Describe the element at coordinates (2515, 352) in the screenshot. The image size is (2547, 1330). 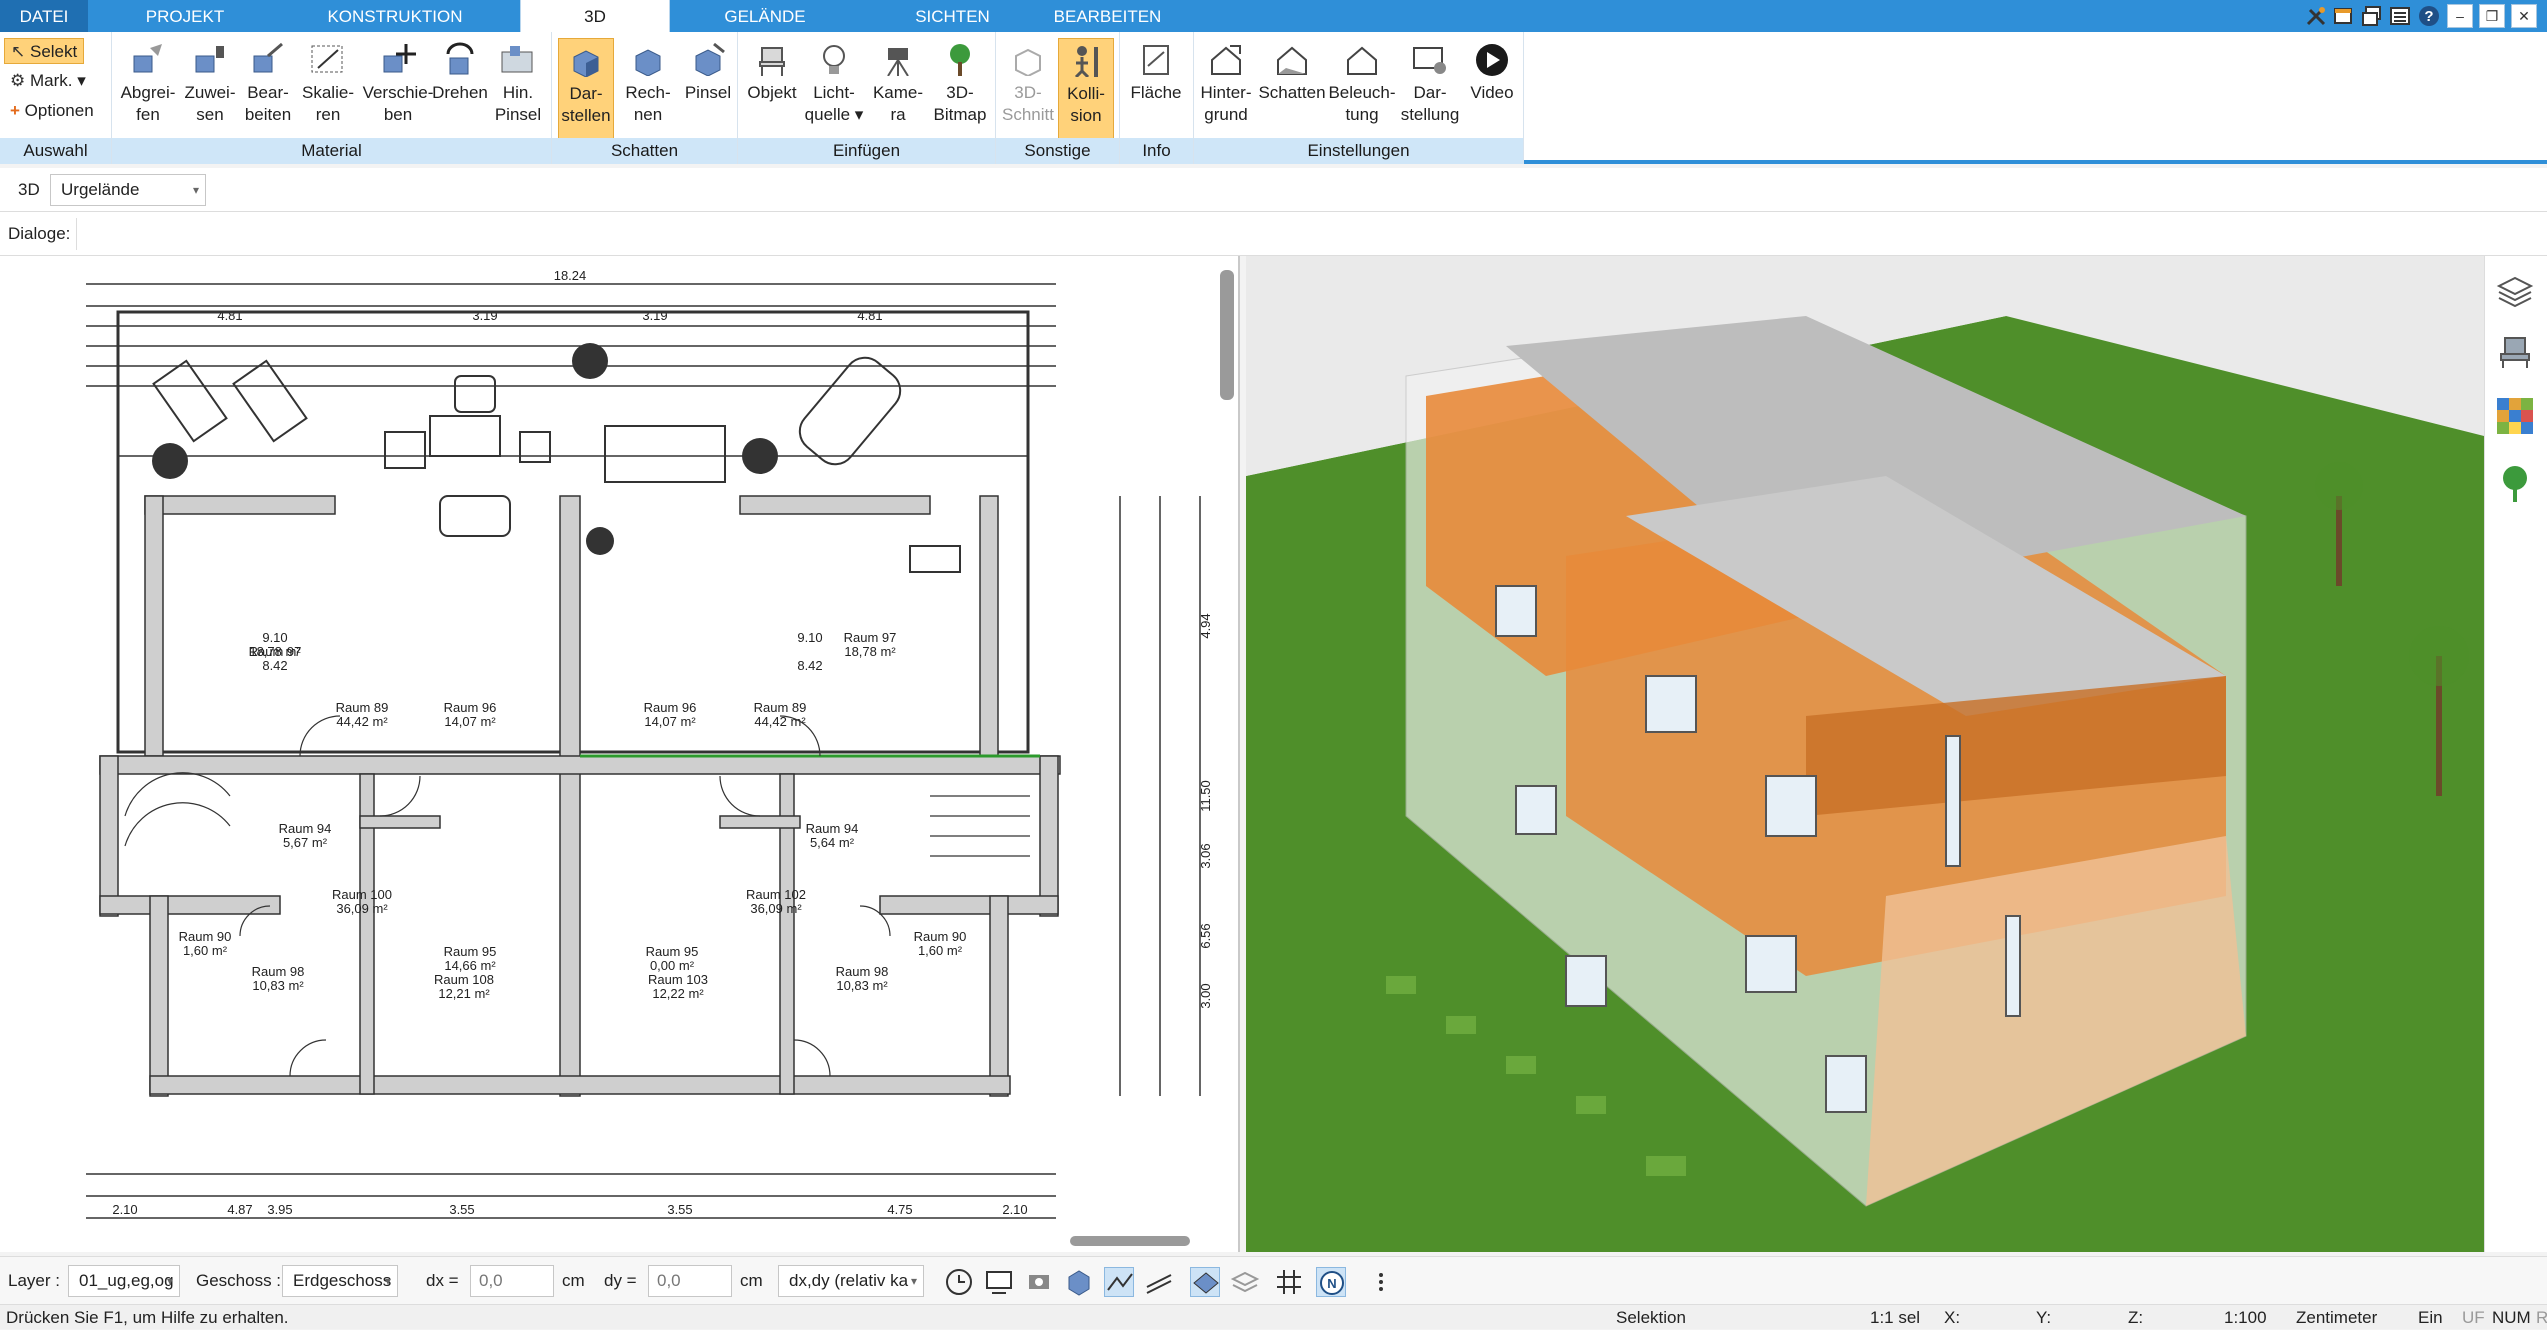
I see `furniture-icon` at that location.